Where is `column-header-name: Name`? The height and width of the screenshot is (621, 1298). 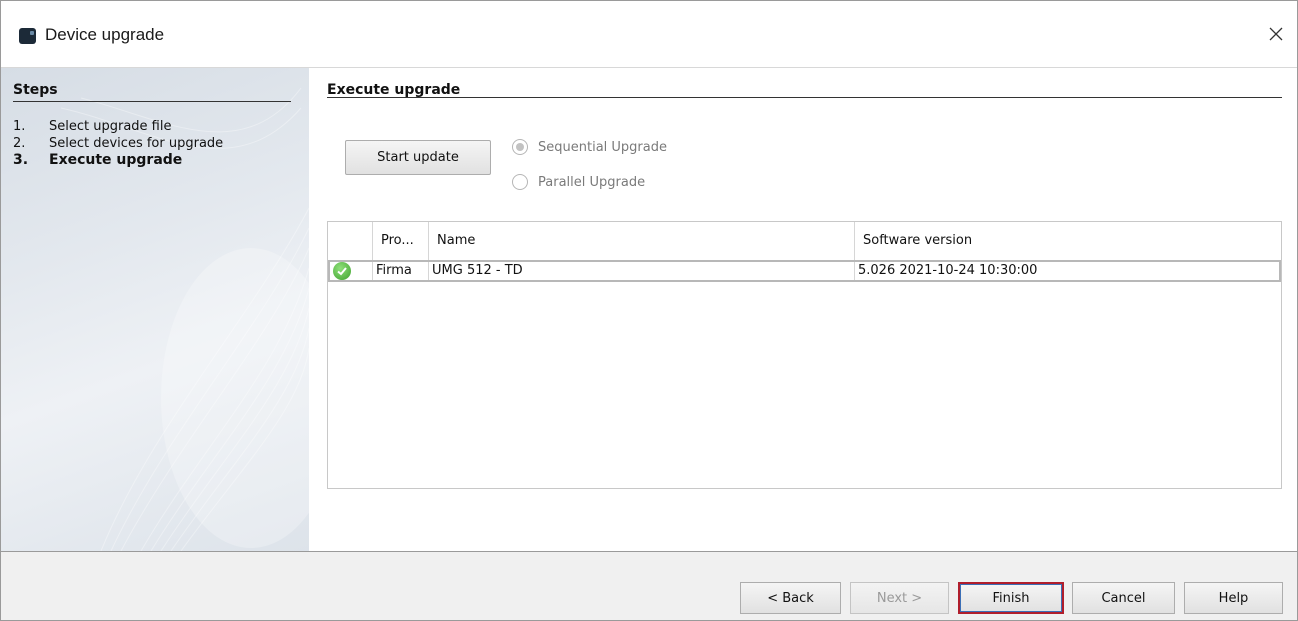
column-header-name: Name is located at coordinates (642, 241).